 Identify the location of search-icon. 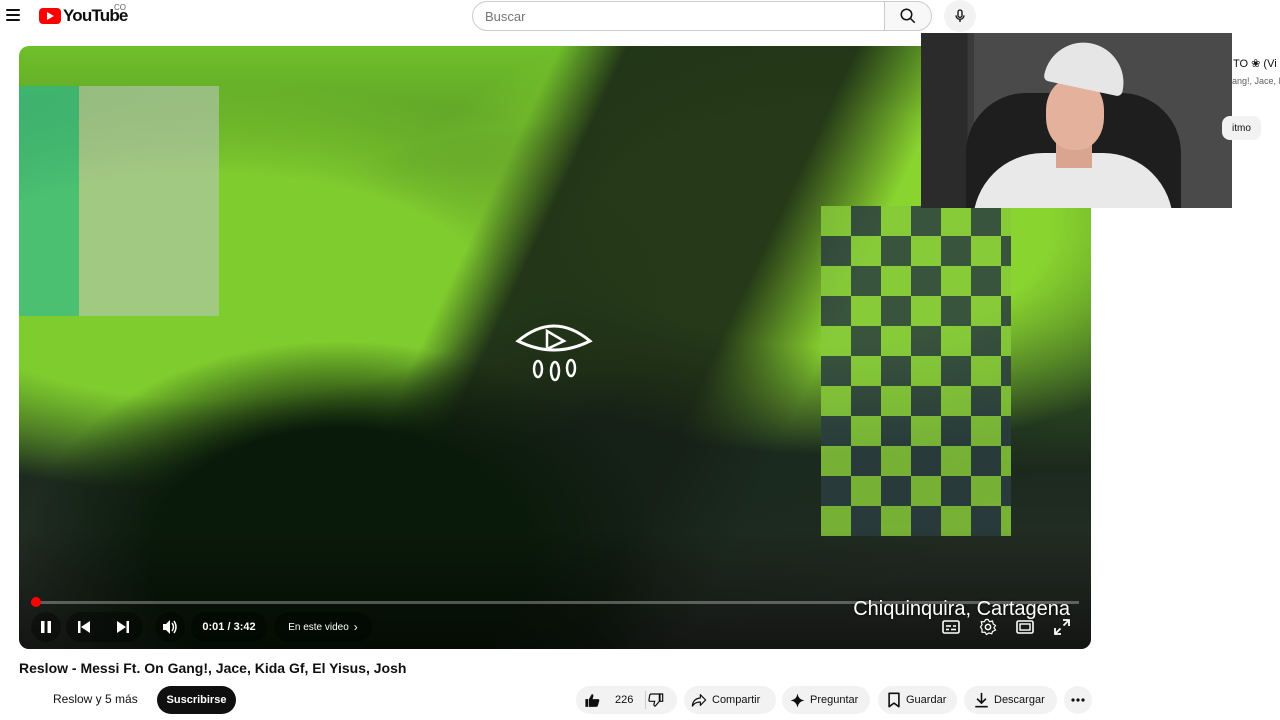
(908, 16).